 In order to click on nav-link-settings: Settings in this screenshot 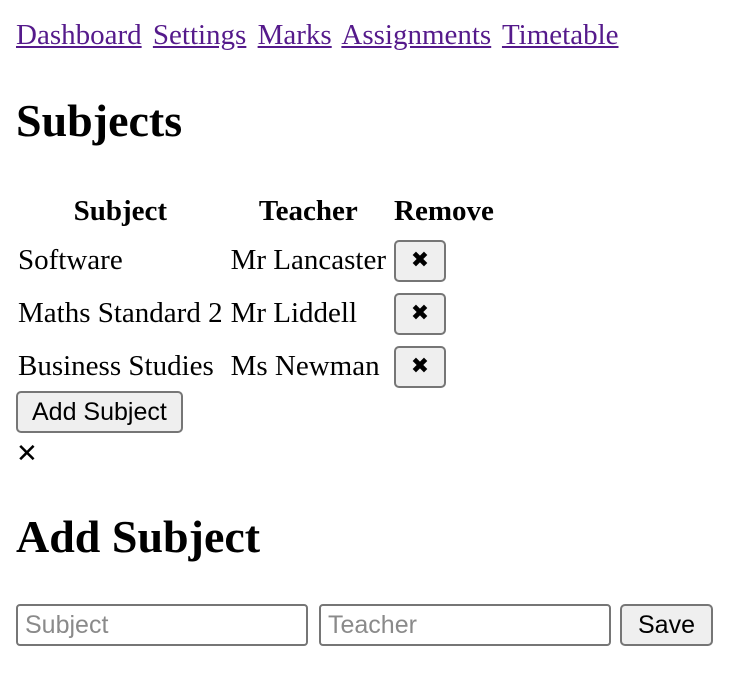, I will do `click(199, 35)`.